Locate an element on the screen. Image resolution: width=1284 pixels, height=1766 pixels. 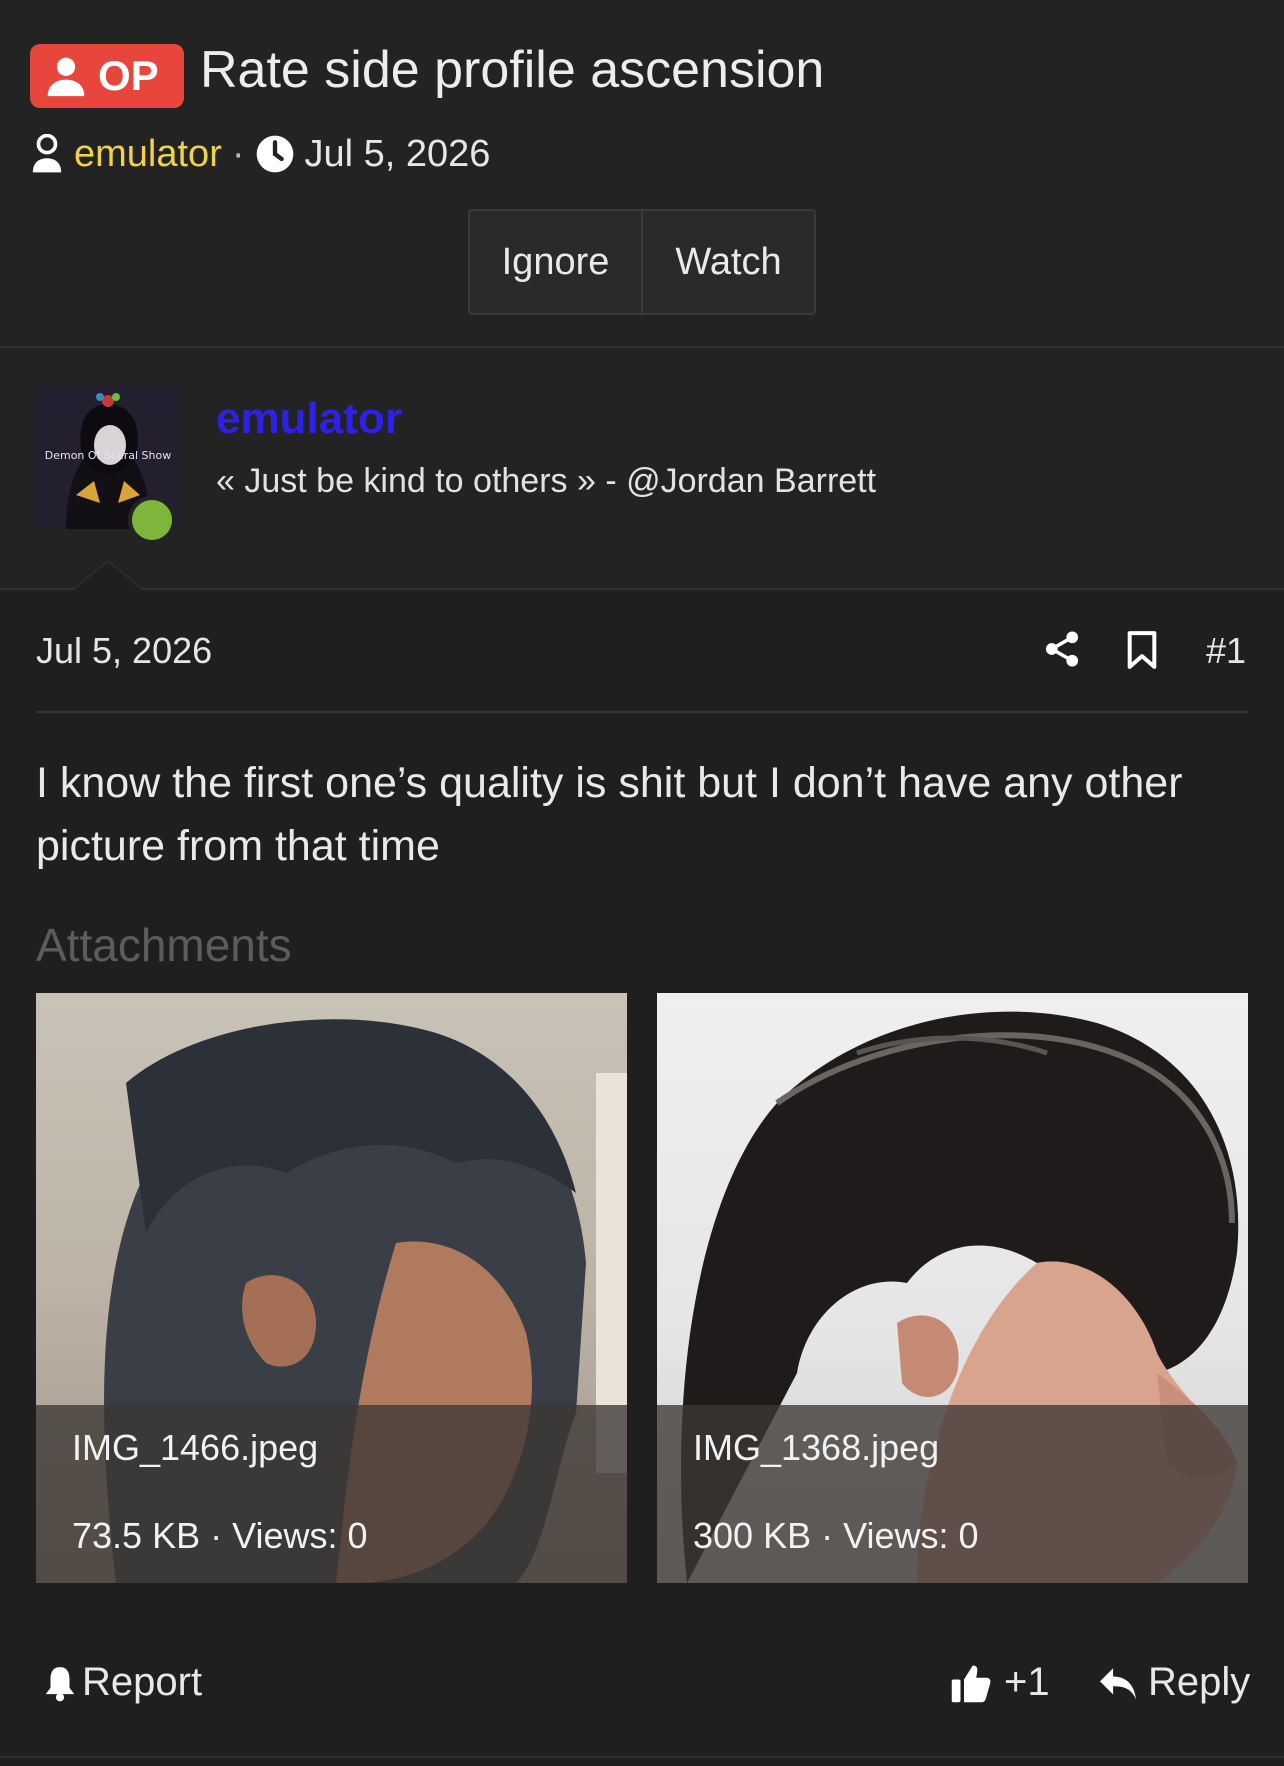
share-icon is located at coordinates (1062, 649).